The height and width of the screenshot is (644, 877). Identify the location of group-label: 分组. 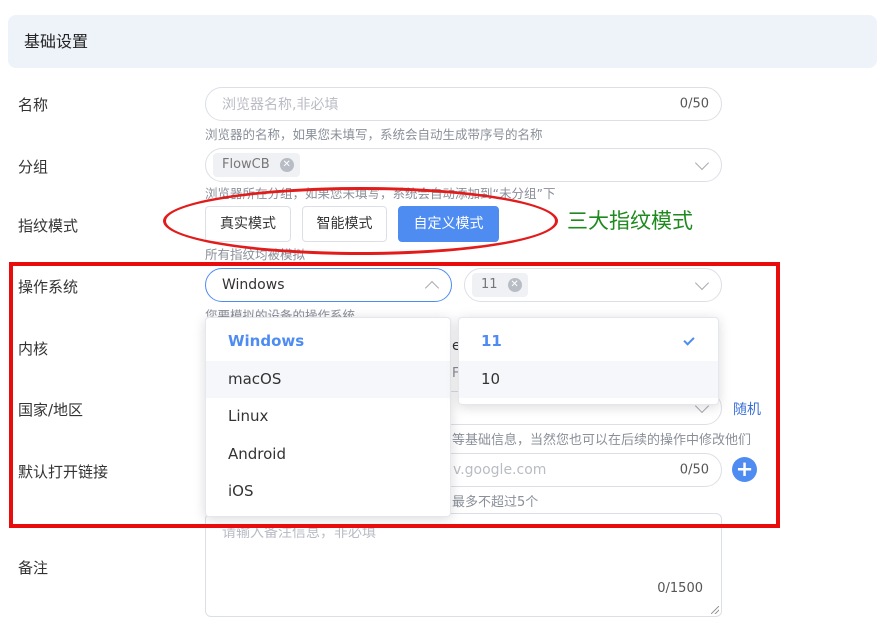
(33, 167).